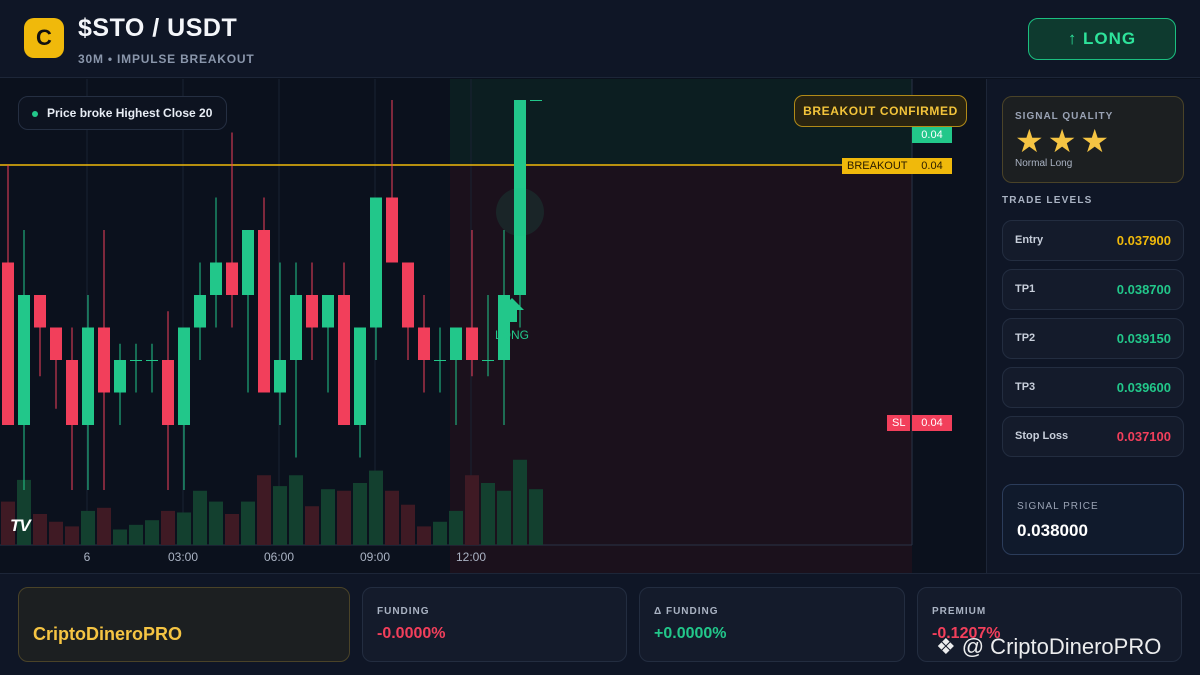 The height and width of the screenshot is (675, 1200). I want to click on signal-price-card: SIGNAL PRICE 0.038000, so click(1093, 519).